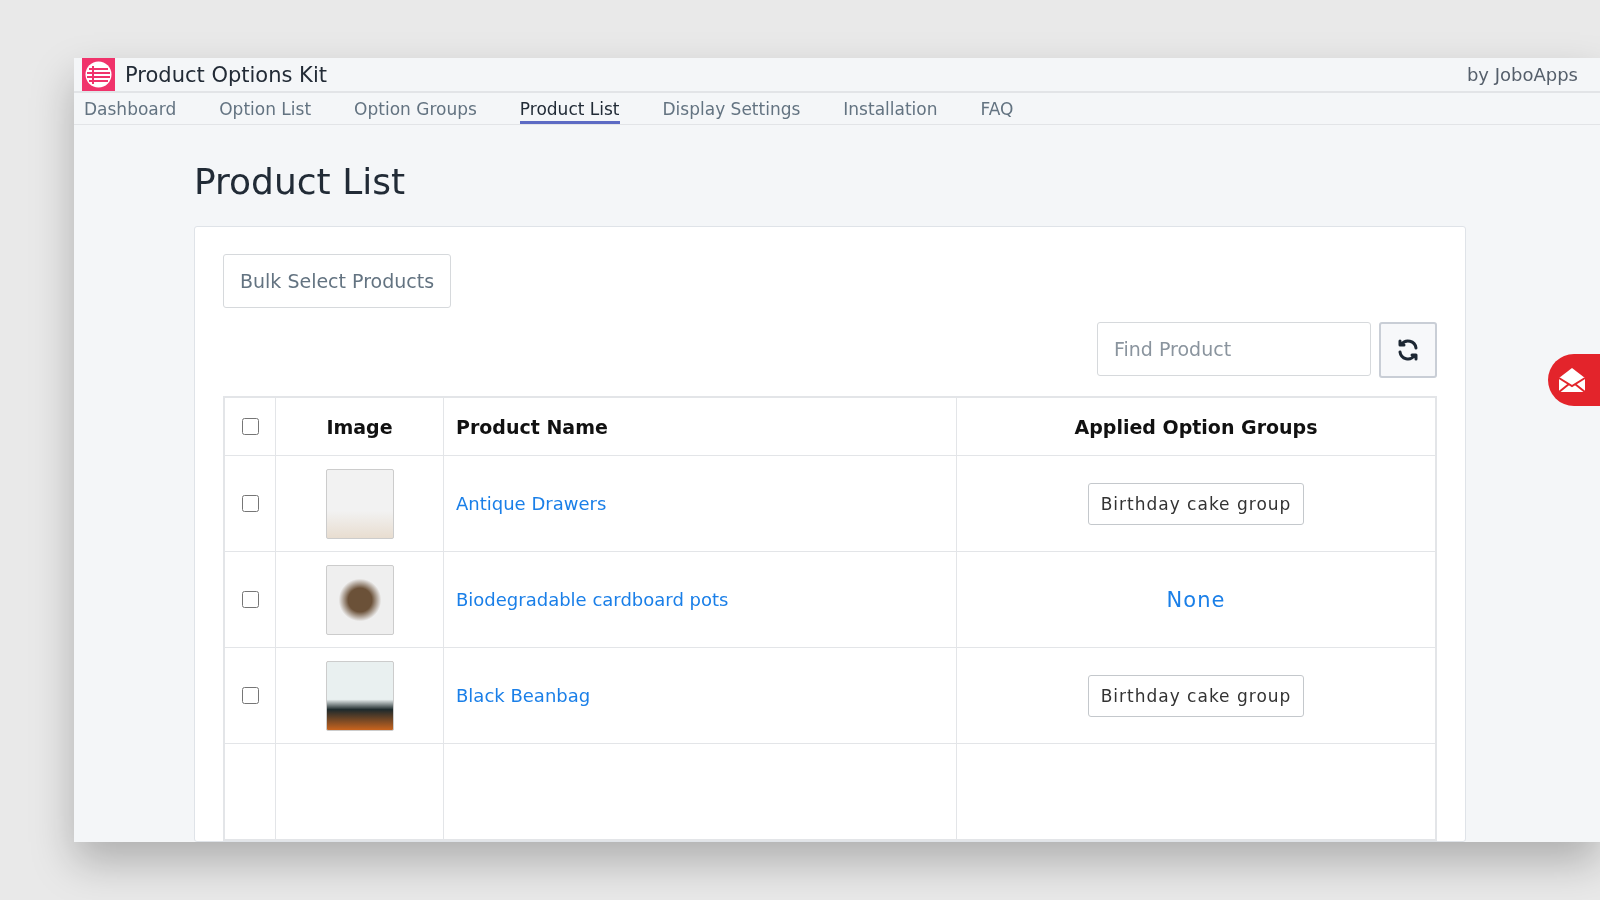 The image size is (1600, 900). I want to click on bulk-select-button: Bulk Select Products, so click(337, 281).